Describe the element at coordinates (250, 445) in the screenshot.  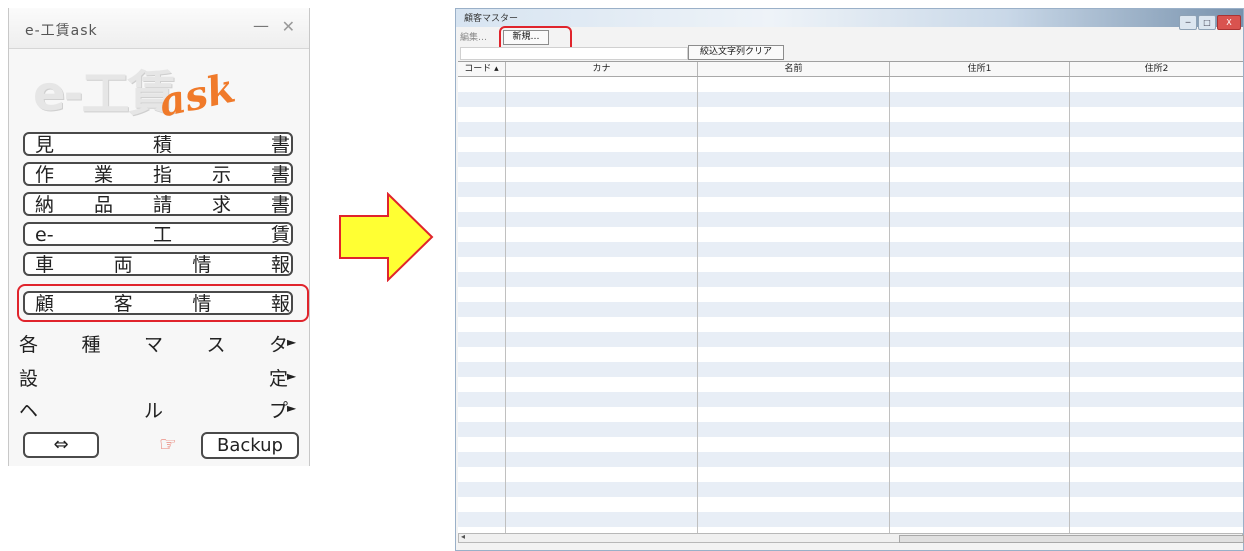
I see `backup-button: Backup` at that location.